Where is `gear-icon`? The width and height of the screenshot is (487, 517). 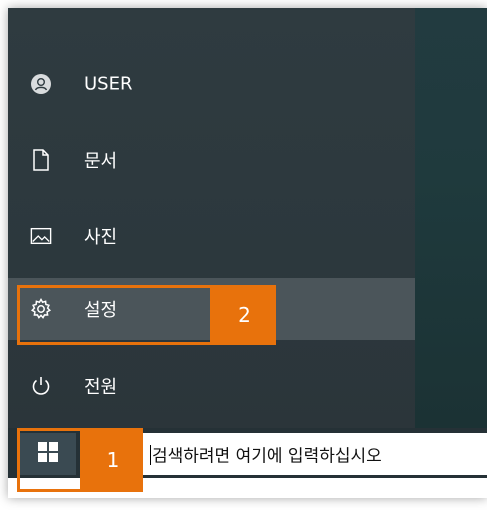
gear-icon is located at coordinates (41, 309).